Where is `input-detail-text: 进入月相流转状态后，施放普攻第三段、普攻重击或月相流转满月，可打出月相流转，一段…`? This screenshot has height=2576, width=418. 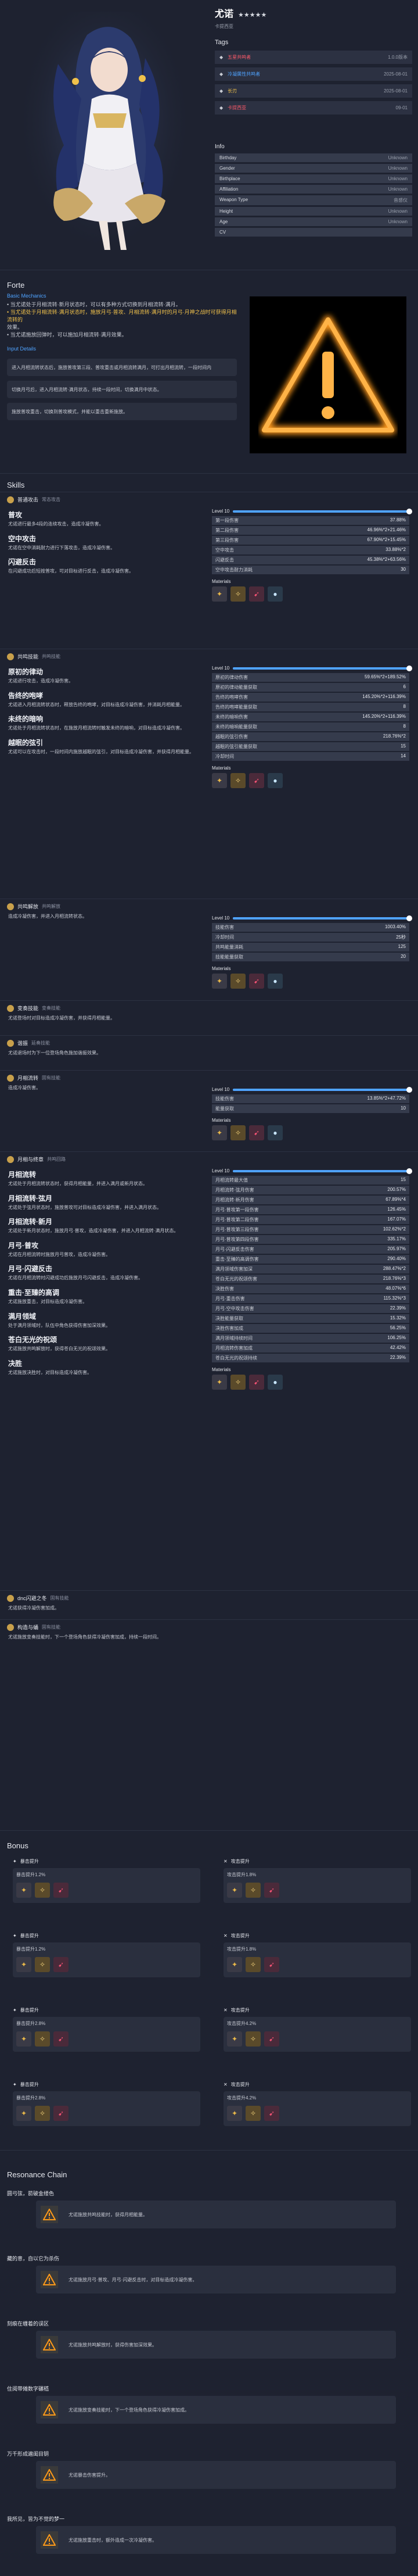
input-detail-text: 进入月相流转状态后，施放普攻第三段、普攻重击或月相流转满月，可打出月相流转，一段… is located at coordinates (112, 367).